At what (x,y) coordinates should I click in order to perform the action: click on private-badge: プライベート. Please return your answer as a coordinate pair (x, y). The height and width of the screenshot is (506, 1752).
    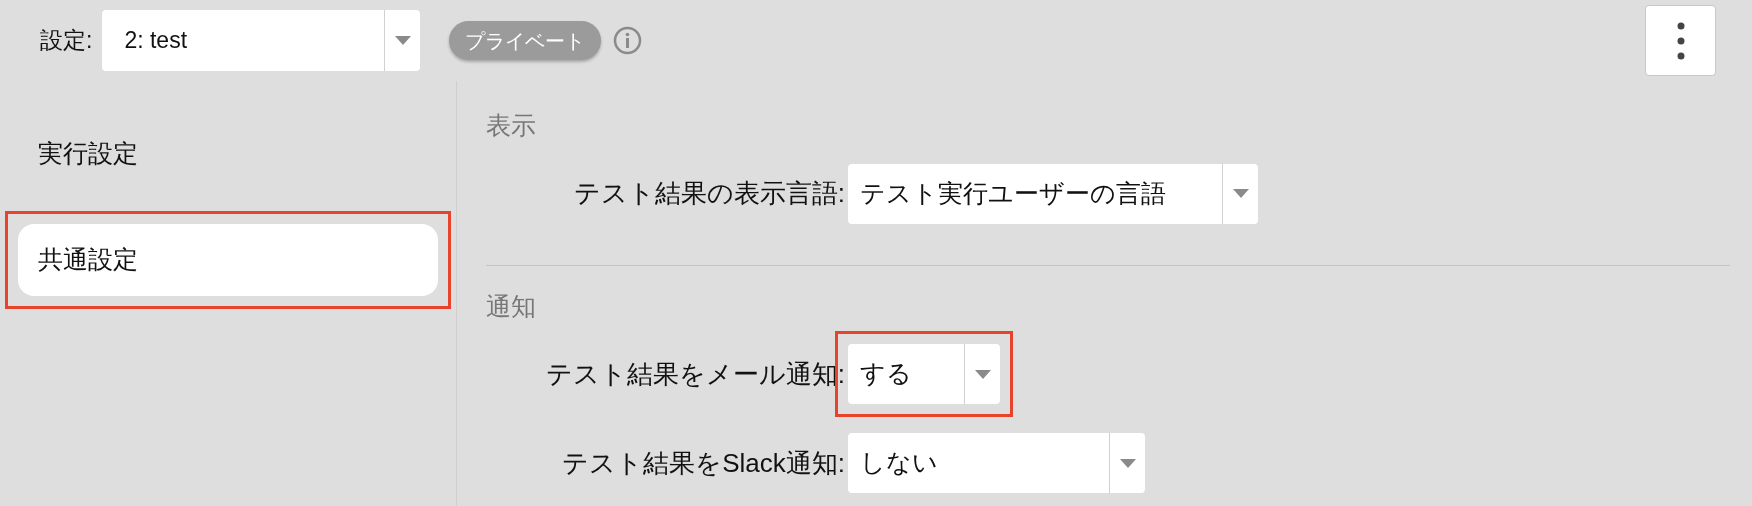
    Looking at the image, I should click on (525, 40).